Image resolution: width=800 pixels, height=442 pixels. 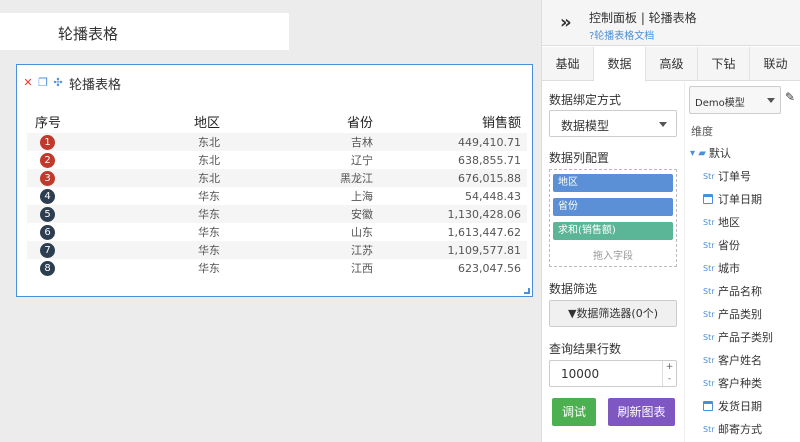 What do you see at coordinates (277, 214) in the screenshot?
I see `table-row: 5 华东 安徽 1,130,428.06` at bounding box center [277, 214].